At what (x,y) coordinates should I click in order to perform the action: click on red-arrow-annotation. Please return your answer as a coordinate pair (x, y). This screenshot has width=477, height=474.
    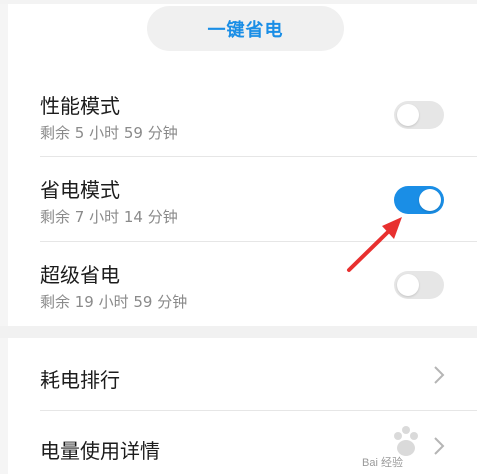
    Looking at the image, I should click on (374, 244).